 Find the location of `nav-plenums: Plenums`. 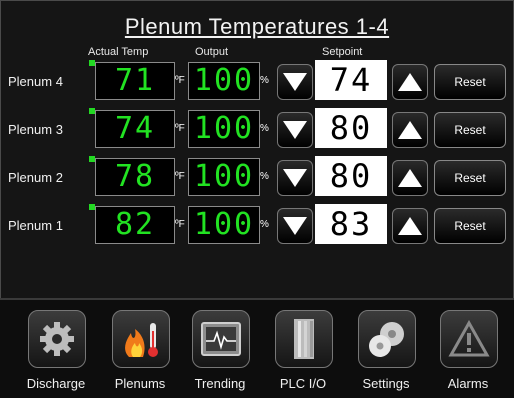

nav-plenums: Plenums is located at coordinates (140, 353).